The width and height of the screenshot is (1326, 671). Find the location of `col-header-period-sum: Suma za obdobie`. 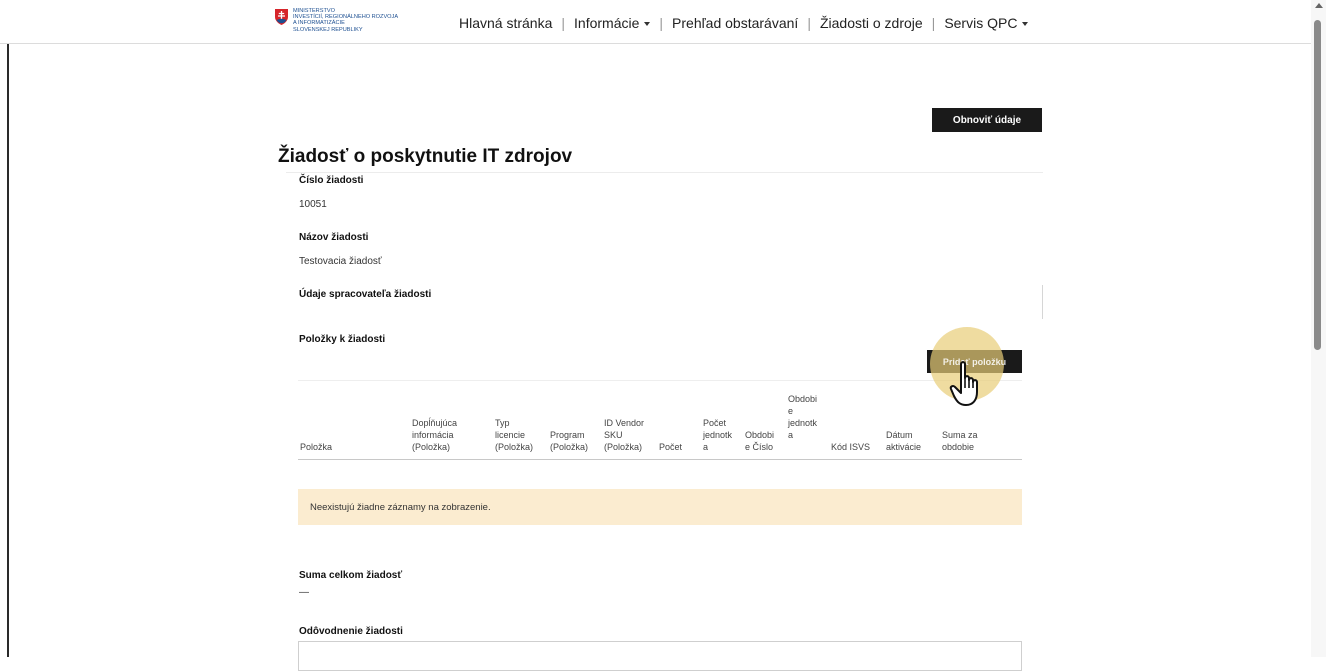

col-header-period-sum: Suma za obdobie is located at coordinates (960, 429).